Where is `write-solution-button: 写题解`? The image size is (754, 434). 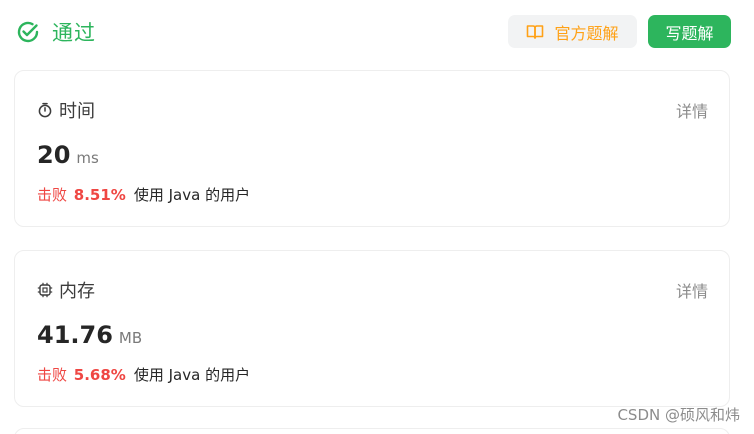 write-solution-button: 写题解 is located at coordinates (689, 31).